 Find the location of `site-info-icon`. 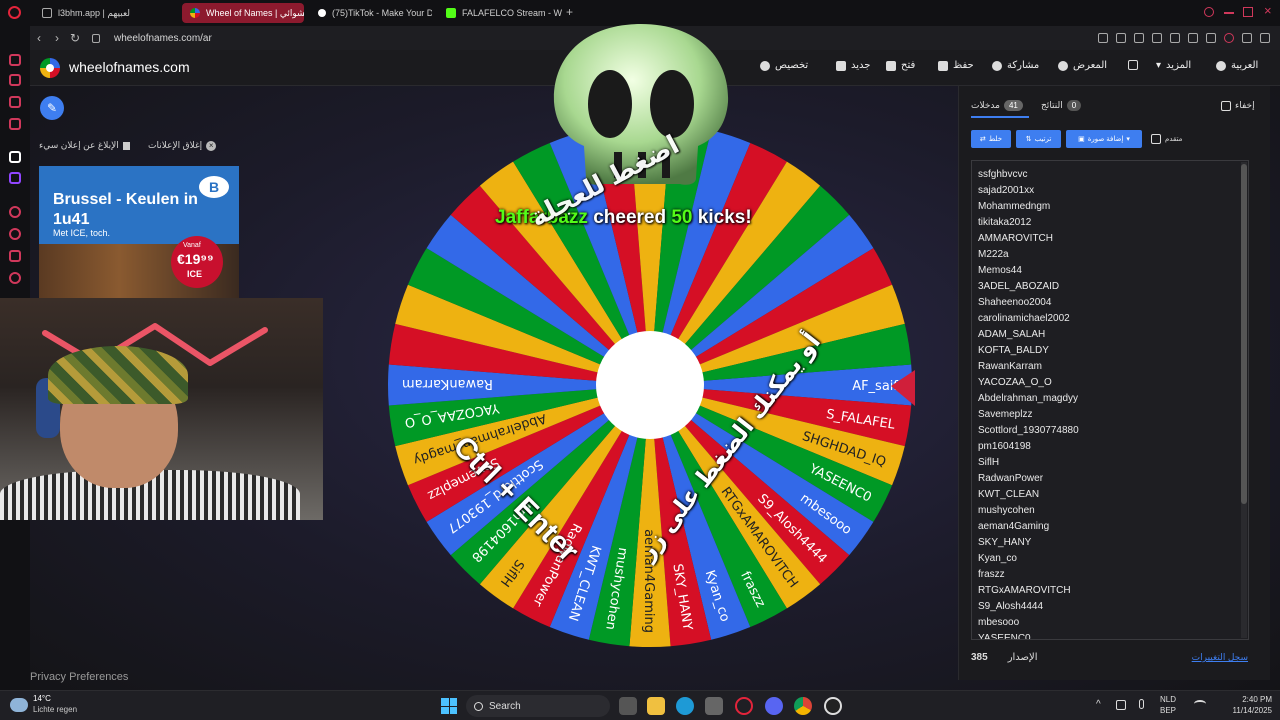

site-info-icon is located at coordinates (96, 38).